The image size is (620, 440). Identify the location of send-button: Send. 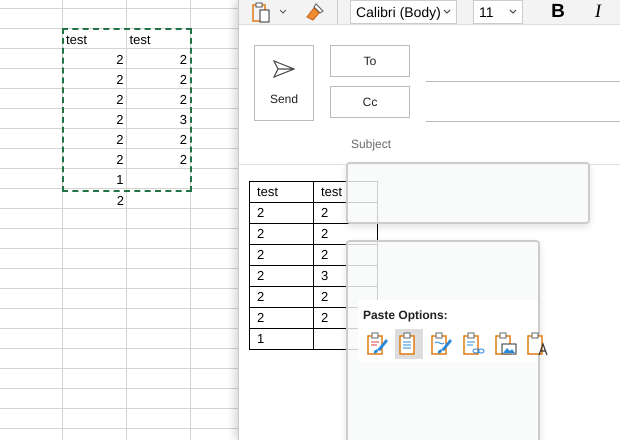
(284, 83).